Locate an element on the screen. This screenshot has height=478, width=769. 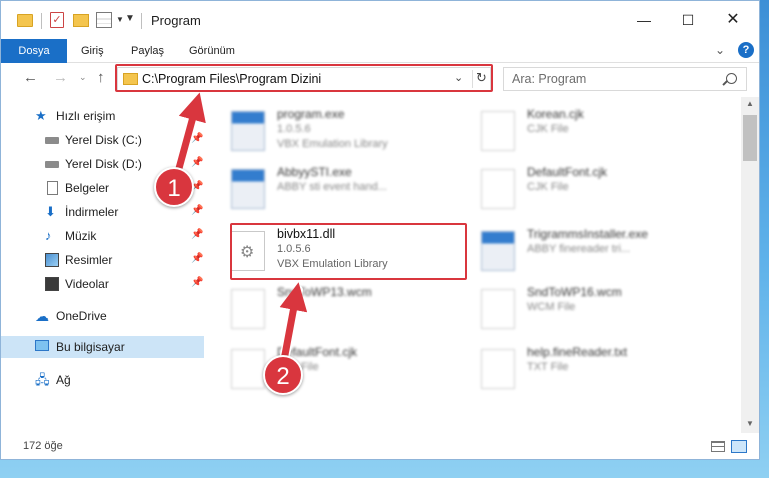
file-type: CJK File is located at coordinates (548, 129).